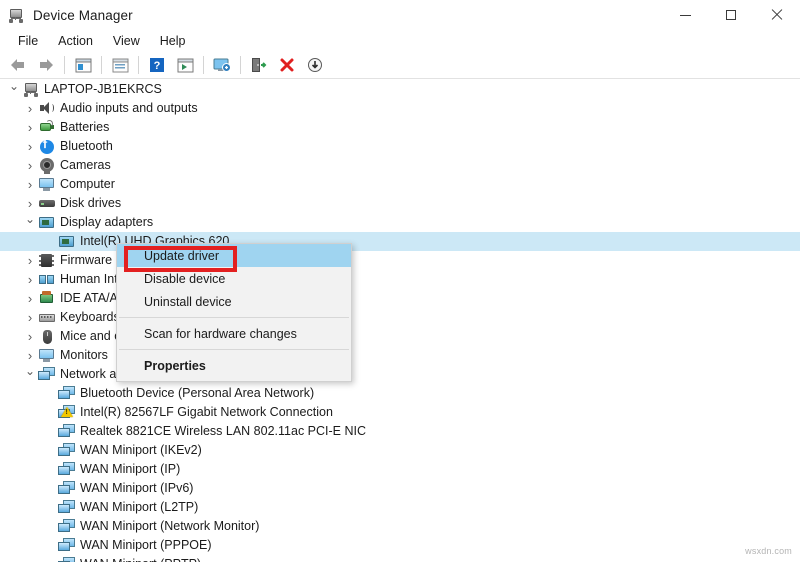 The width and height of the screenshot is (800, 562). Describe the element at coordinates (400, 450) in the screenshot. I see `tree-item-wan-ikev2: WAN Miniport (IKEv2)` at that location.